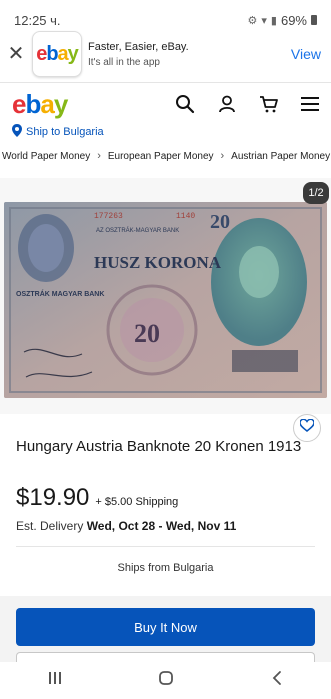 Image resolution: width=331 pixels, height=699 pixels. Describe the element at coordinates (314, 20) in the screenshot. I see `battery-icon` at that location.